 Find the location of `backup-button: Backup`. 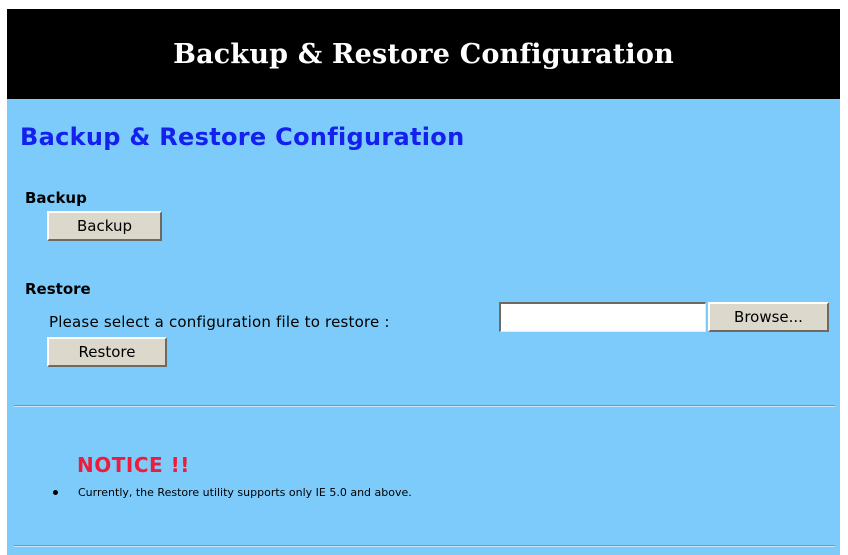

backup-button: Backup is located at coordinates (104, 226).